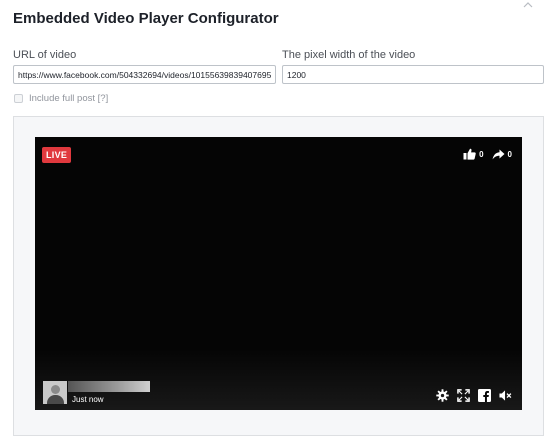 Image resolution: width=550 pixels, height=436 pixels. I want to click on url-label: URL of video, so click(45, 55).